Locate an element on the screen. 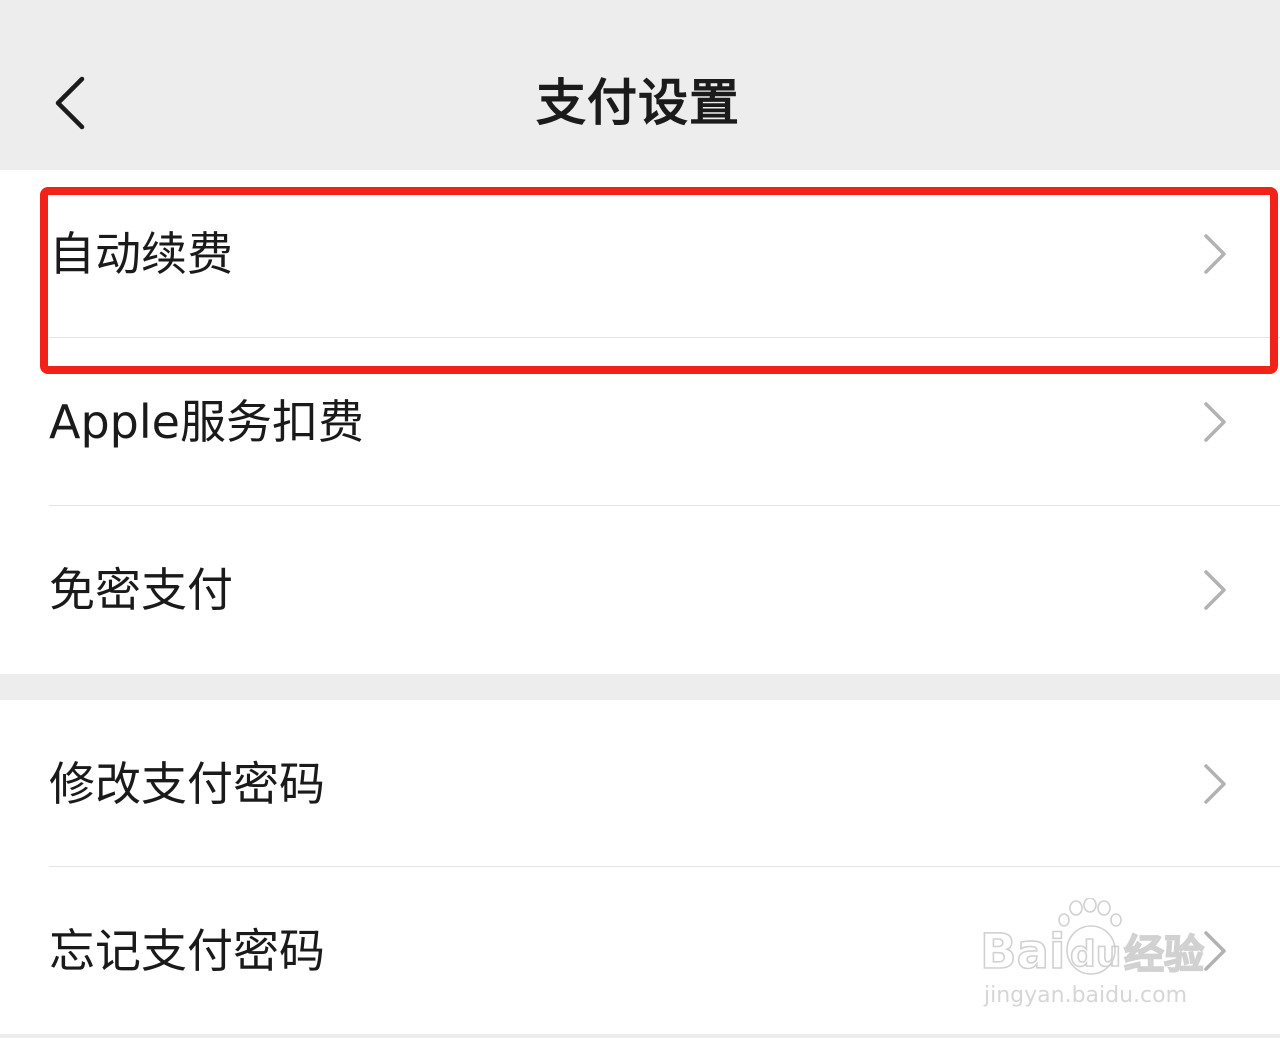 The image size is (1280, 1038). list-item-label: Apple服务扣费 is located at coordinates (206, 422).